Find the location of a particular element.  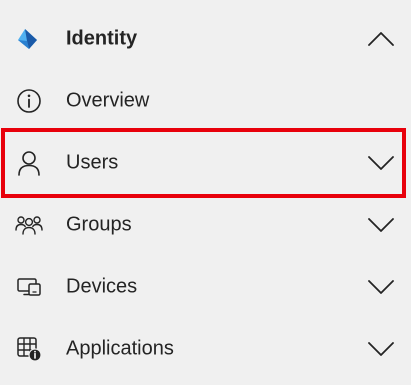

info-icon is located at coordinates (29, 101).